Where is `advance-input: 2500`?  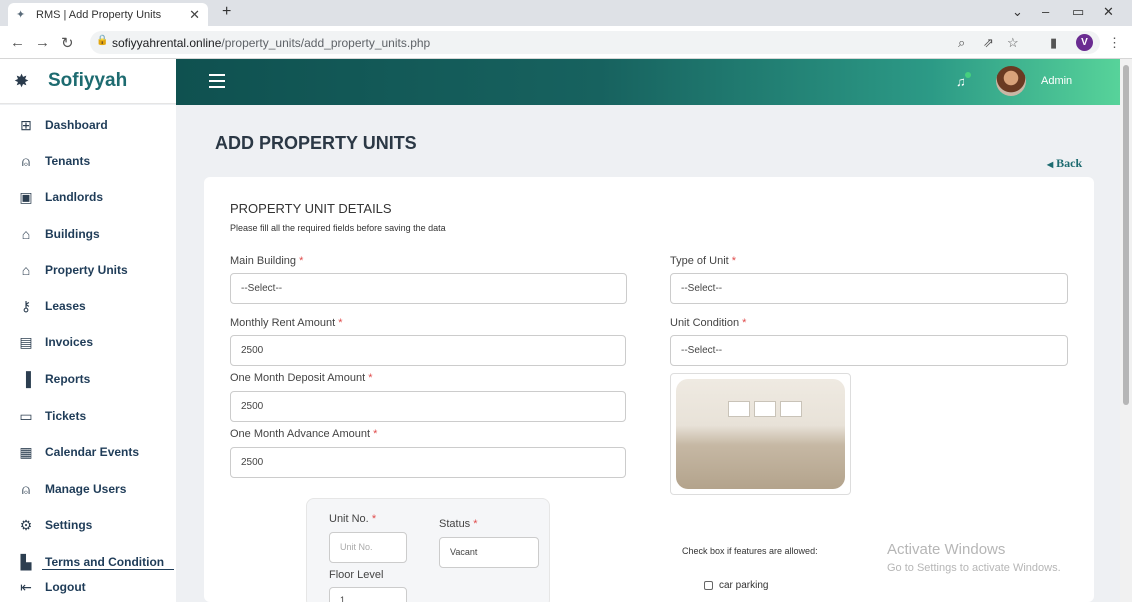 advance-input: 2500 is located at coordinates (428, 462).